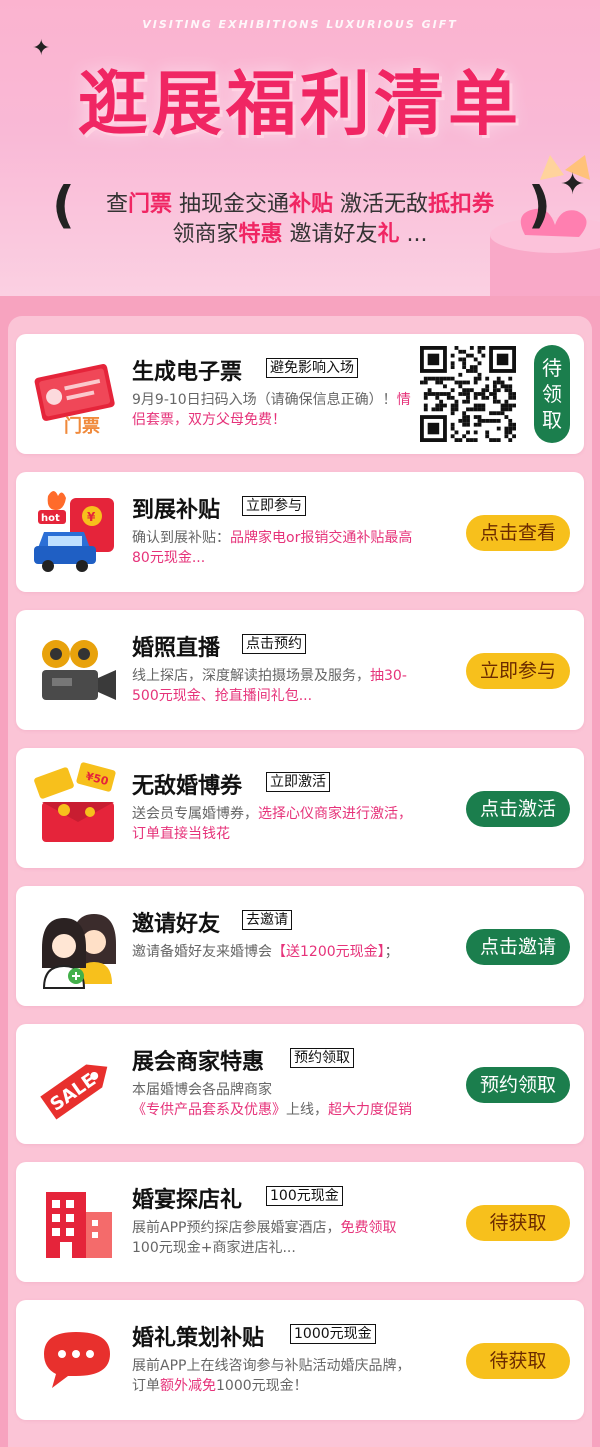  I want to click on qr-code, so click(468, 394).